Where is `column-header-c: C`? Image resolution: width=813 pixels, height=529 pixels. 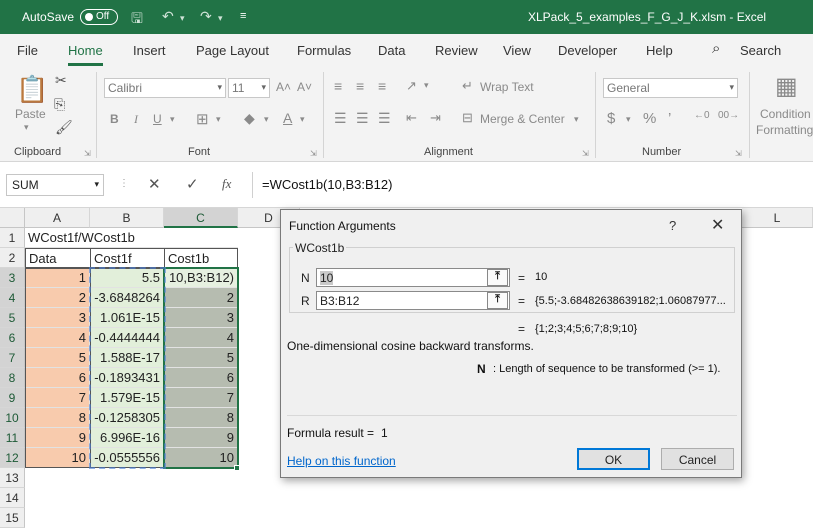 column-header-c: C is located at coordinates (201, 218).